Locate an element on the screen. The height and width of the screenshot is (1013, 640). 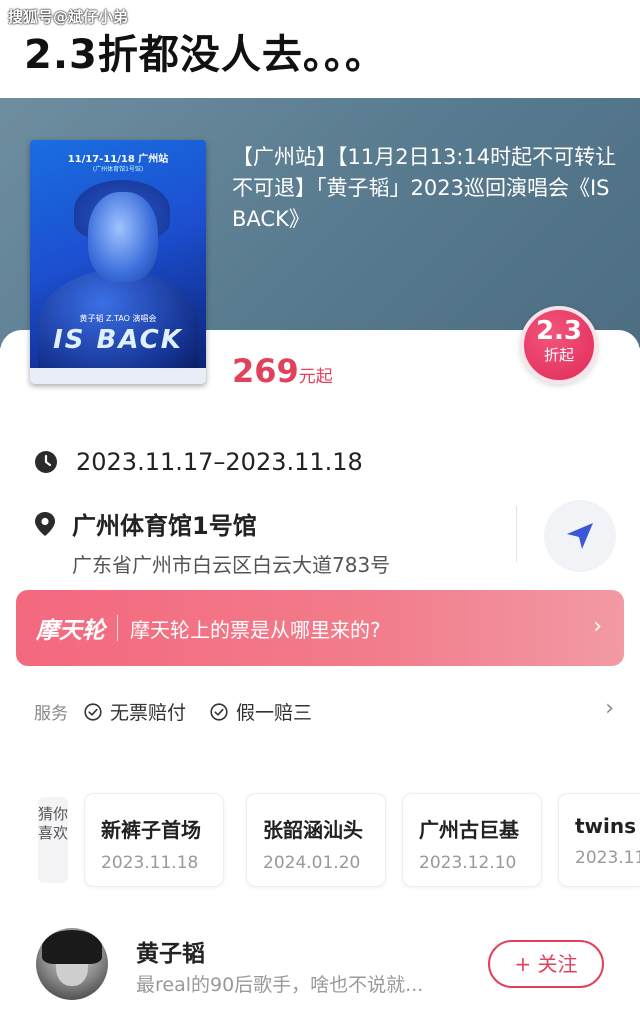
service-item-label: 假一赔三 is located at coordinates (274, 713).